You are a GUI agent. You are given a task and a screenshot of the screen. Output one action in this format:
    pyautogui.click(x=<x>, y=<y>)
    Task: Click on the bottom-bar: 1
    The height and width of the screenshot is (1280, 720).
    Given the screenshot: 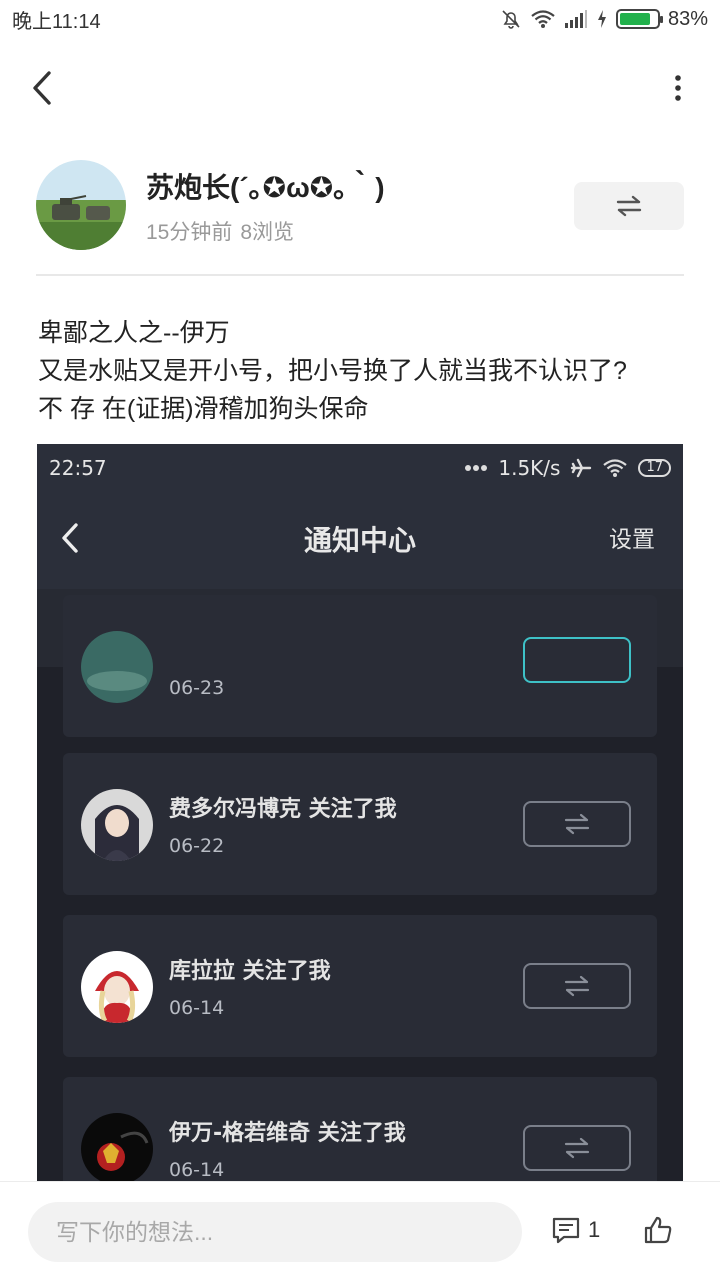 What is the action you would take?
    pyautogui.click(x=360, y=1230)
    